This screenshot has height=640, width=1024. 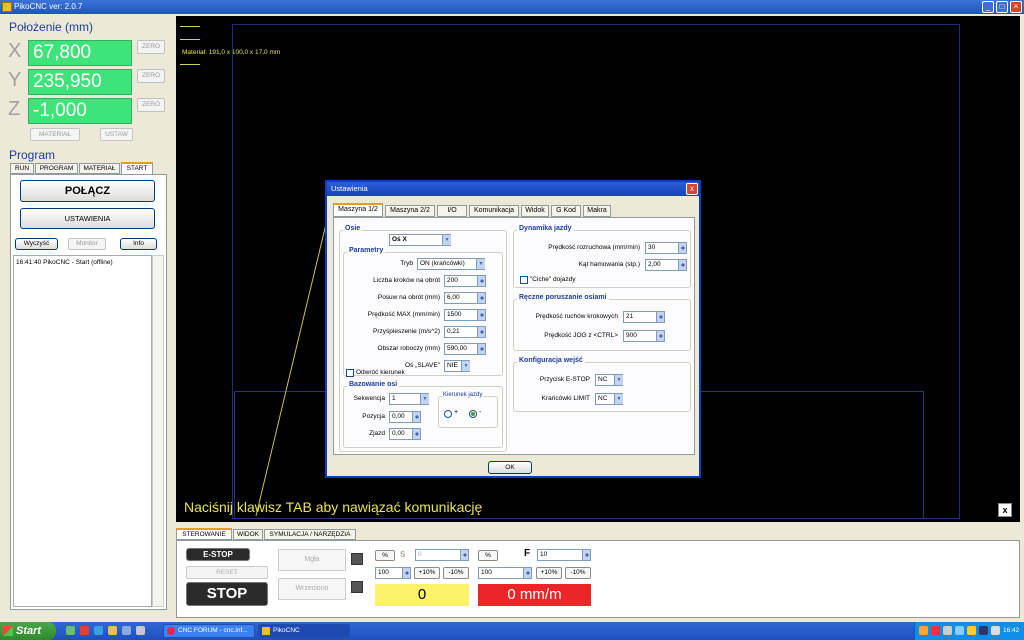 What do you see at coordinates (682, 248) in the screenshot?
I see `start-speed-spinner` at bounding box center [682, 248].